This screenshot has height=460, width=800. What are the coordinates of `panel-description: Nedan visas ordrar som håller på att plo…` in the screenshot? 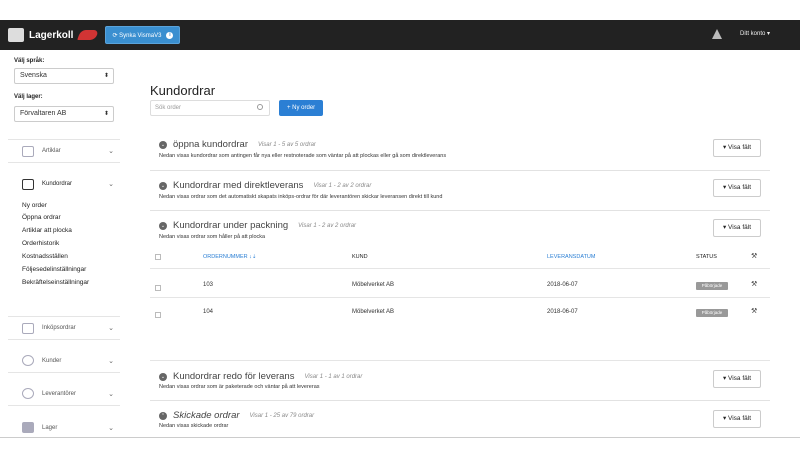 It's located at (212, 237).